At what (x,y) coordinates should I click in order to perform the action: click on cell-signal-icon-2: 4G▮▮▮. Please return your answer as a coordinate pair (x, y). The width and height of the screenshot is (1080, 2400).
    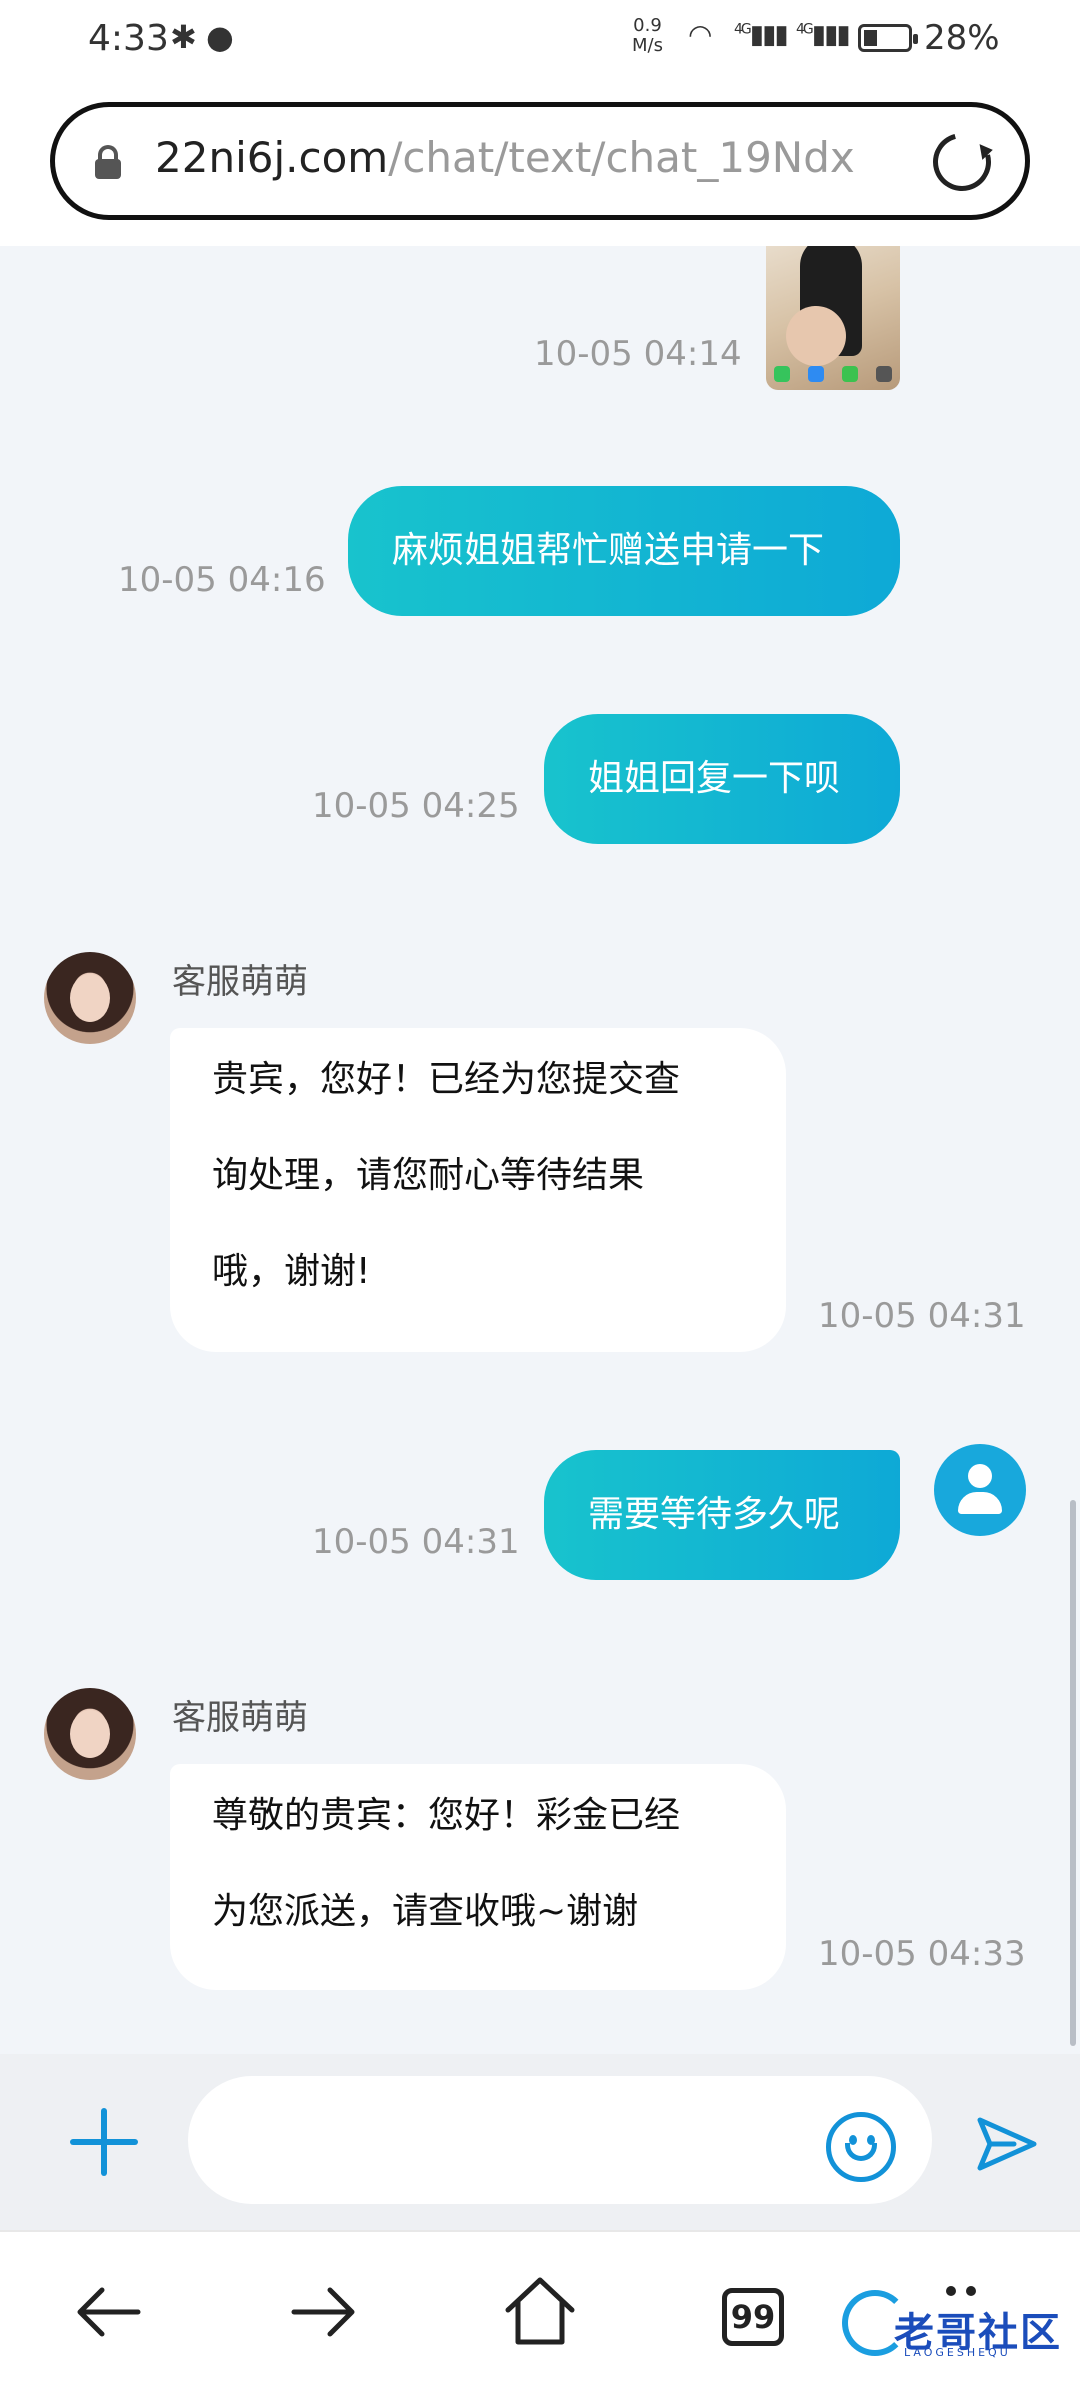
    Looking at the image, I should click on (823, 35).